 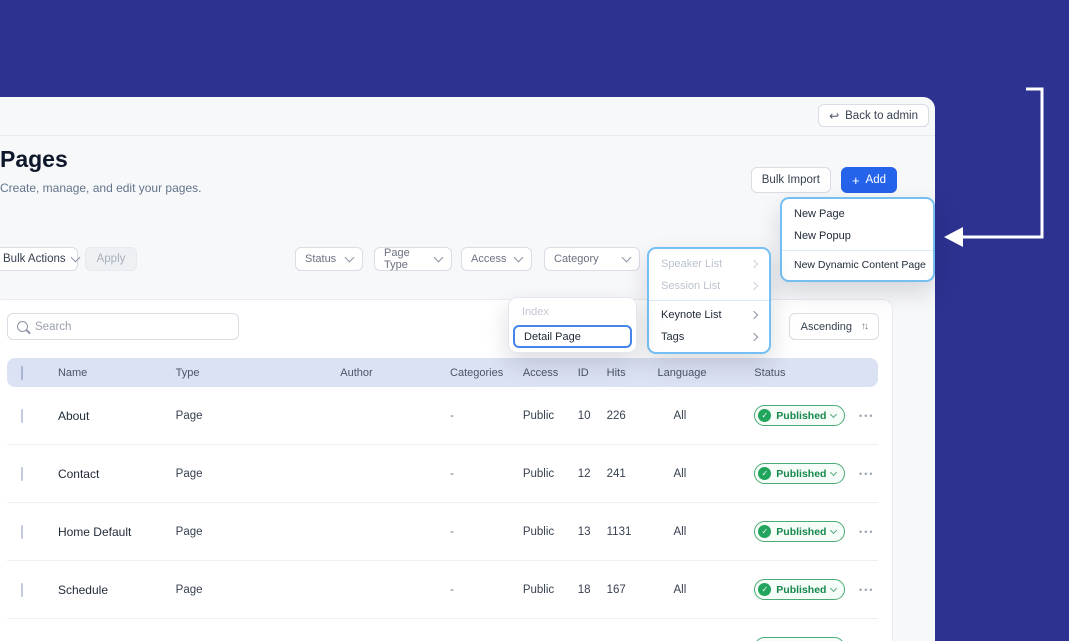 I want to click on keynote-layout-submenu: Index Detail Page, so click(x=572, y=325).